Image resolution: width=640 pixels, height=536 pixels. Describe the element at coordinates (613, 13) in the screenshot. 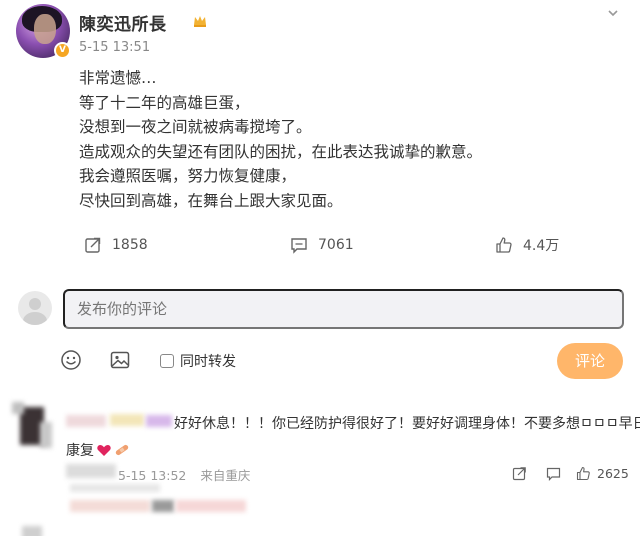

I see `chevron-down-icon` at that location.